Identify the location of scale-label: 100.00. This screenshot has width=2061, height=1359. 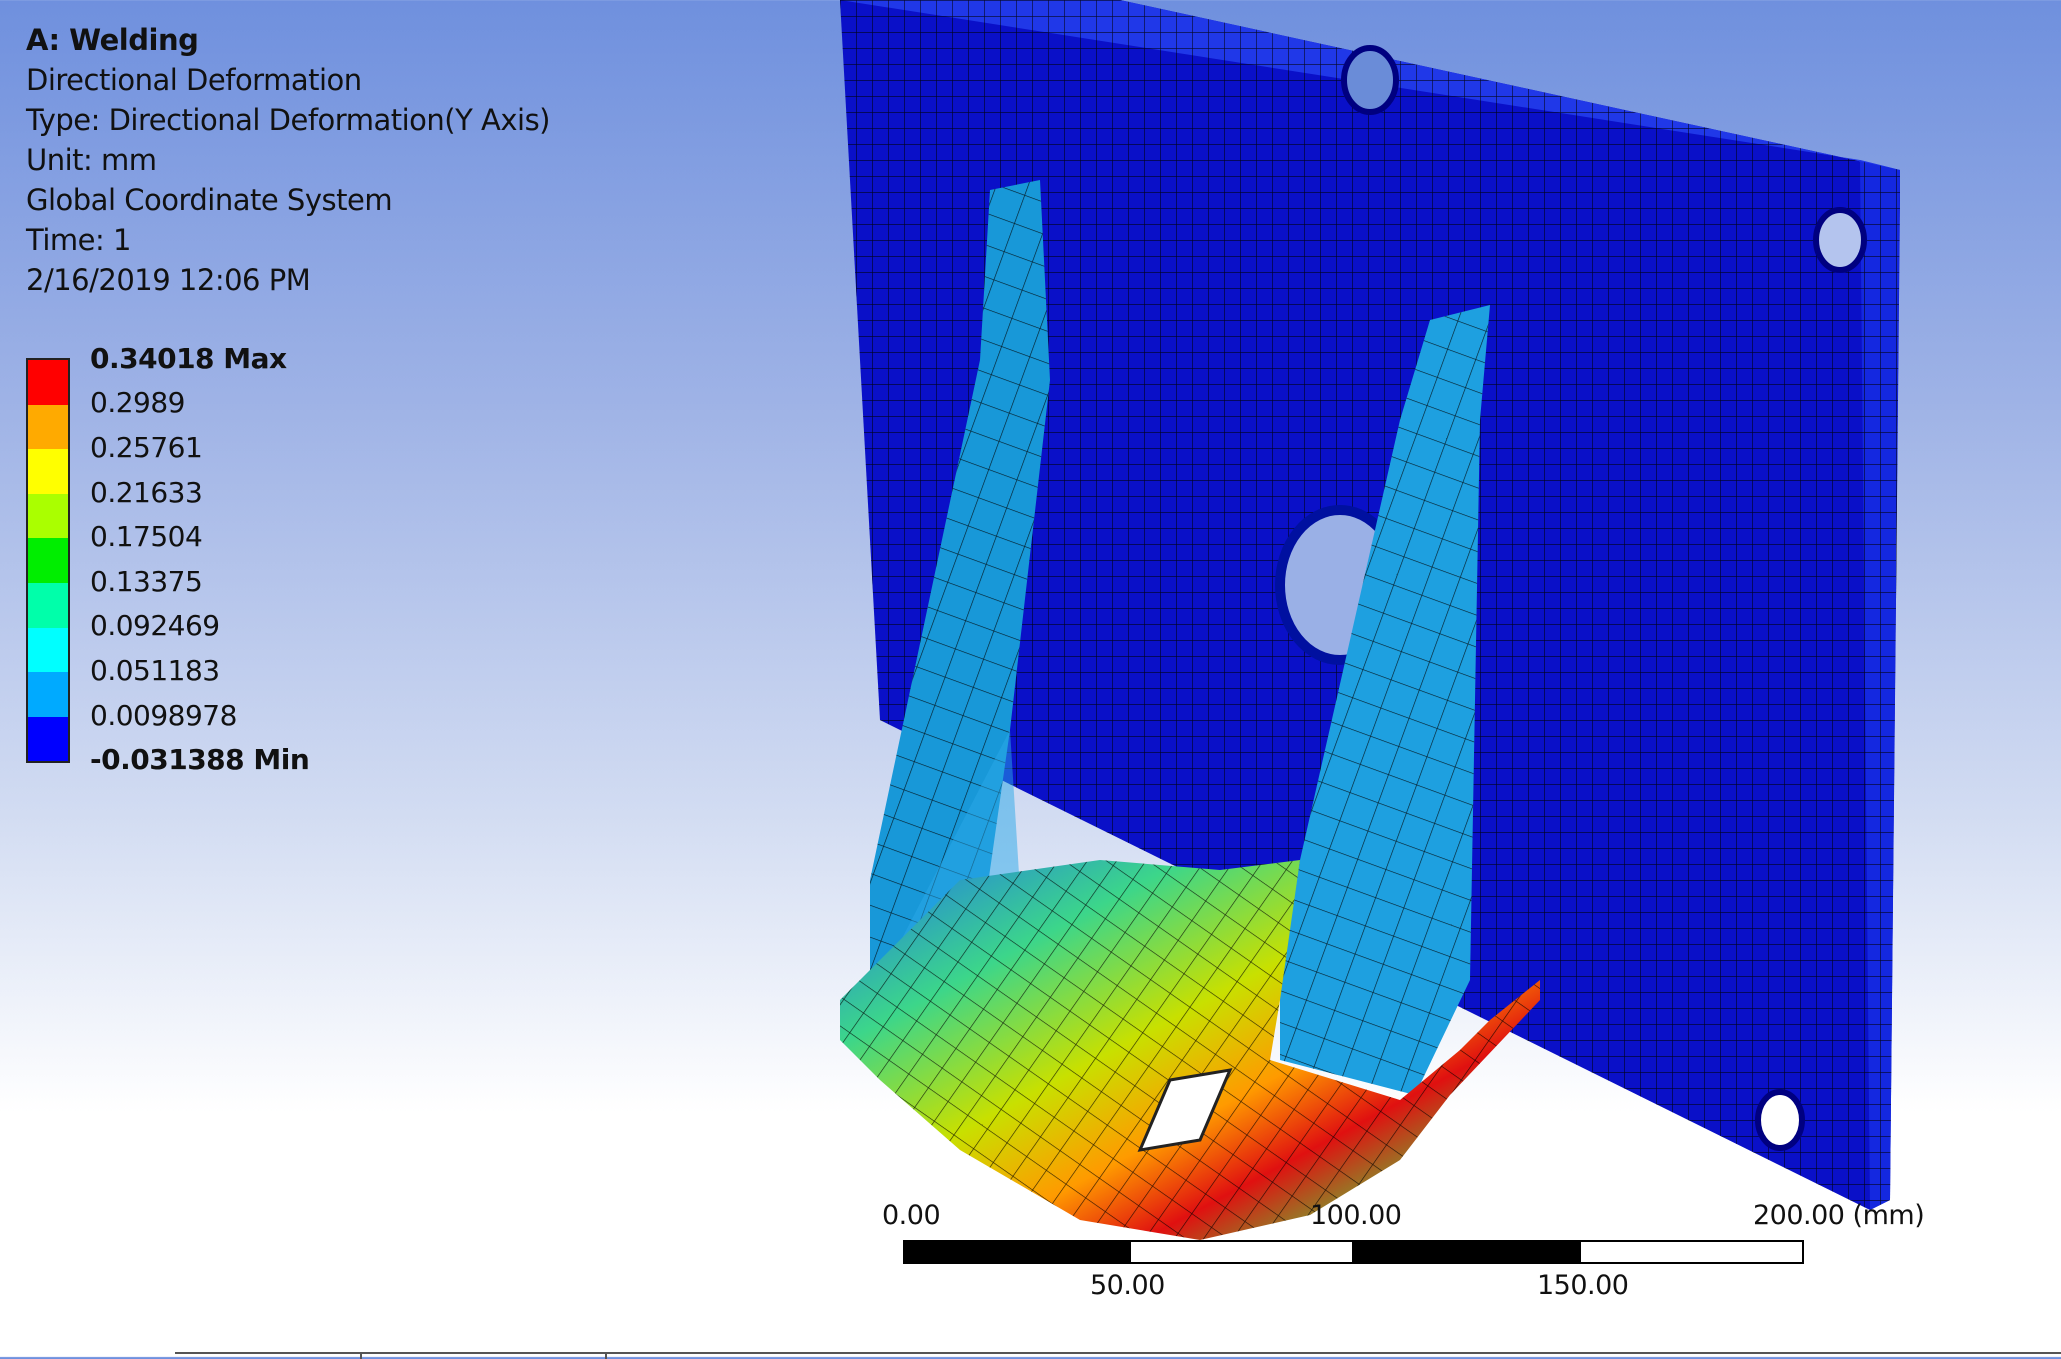
(1356, 1215).